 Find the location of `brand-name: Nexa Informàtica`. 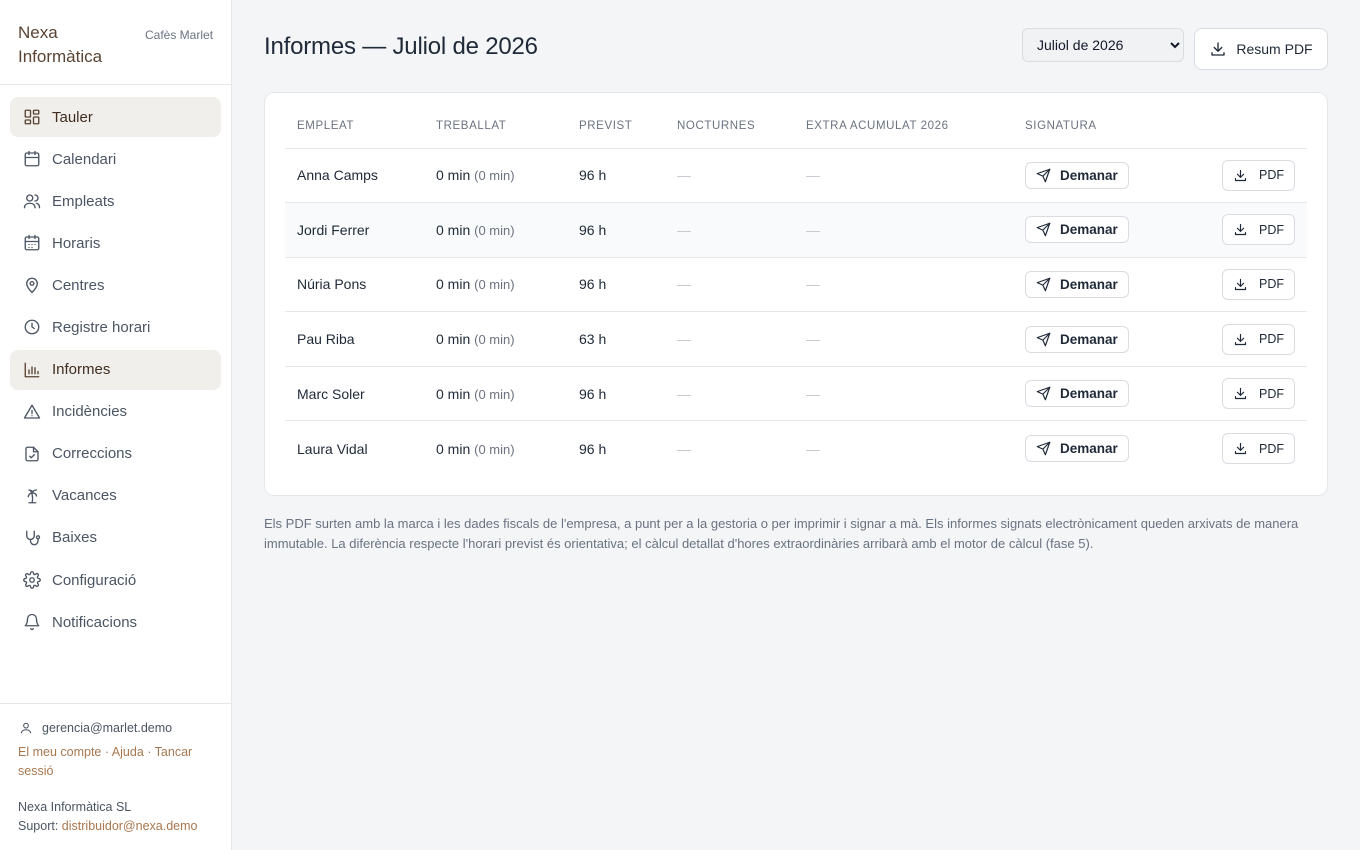

brand-name: Nexa Informàtica is located at coordinates (60, 44).